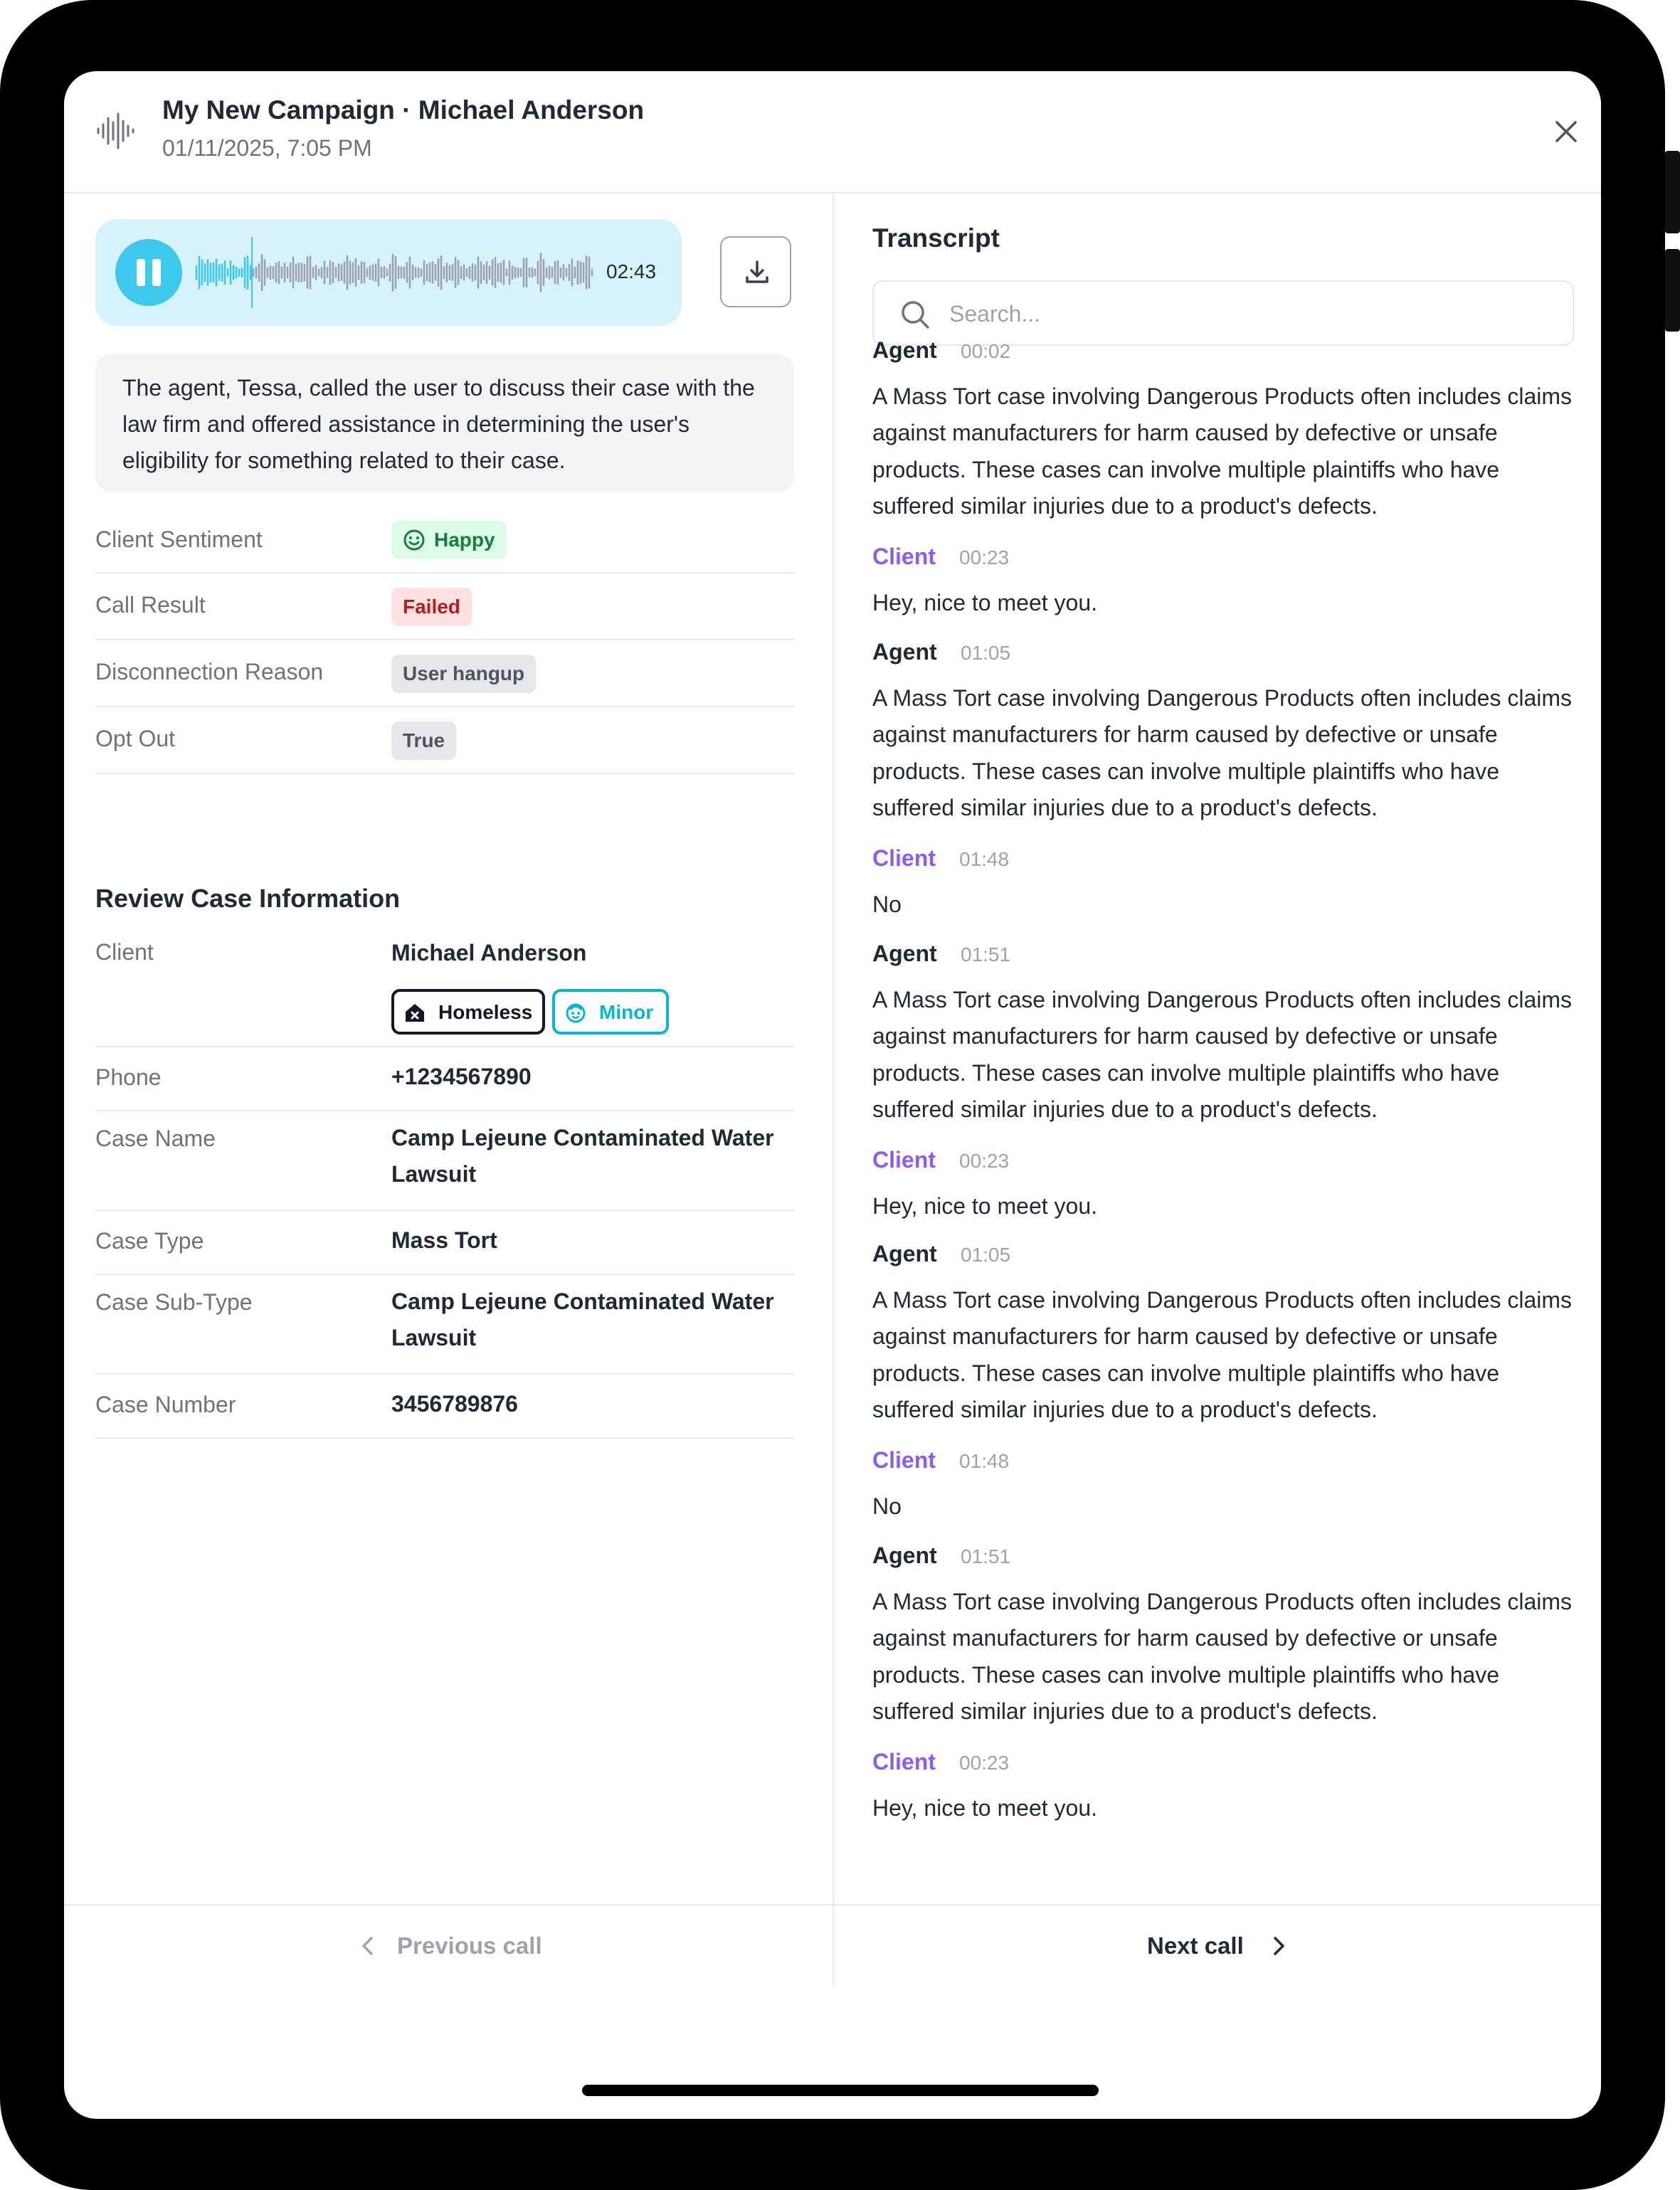 This screenshot has height=2190, width=1680. What do you see at coordinates (267, 148) in the screenshot?
I see `call-datetime: 01/11/2025, 7:05 PM` at bounding box center [267, 148].